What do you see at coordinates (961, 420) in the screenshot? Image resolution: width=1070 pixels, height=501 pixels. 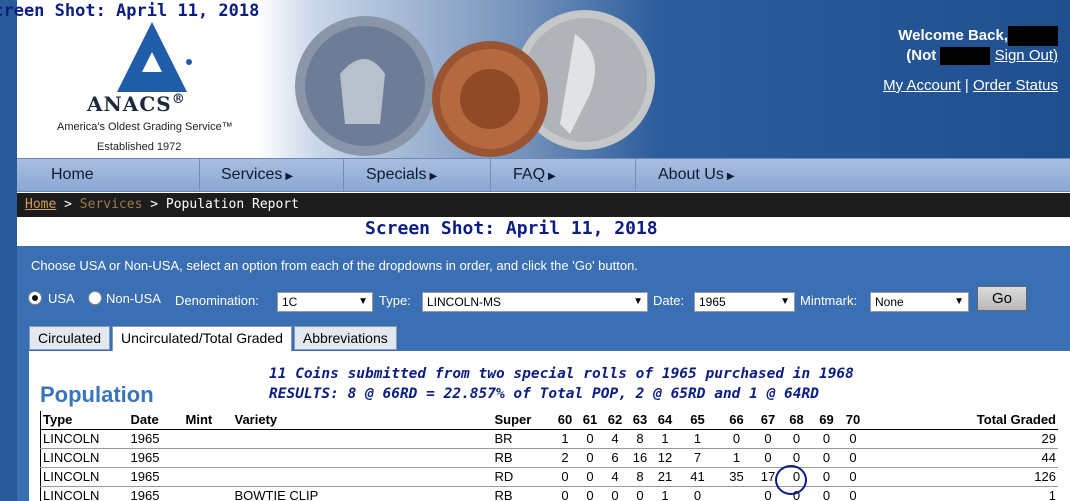 I see `col-total-graded: Total Graded` at bounding box center [961, 420].